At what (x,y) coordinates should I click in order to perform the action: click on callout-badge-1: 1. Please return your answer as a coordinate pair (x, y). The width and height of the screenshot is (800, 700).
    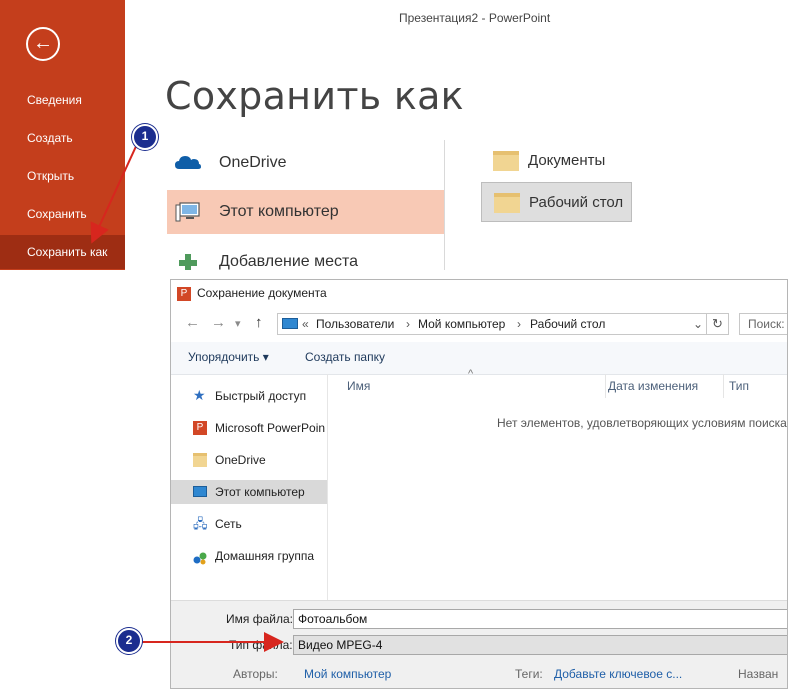
    Looking at the image, I should click on (145, 137).